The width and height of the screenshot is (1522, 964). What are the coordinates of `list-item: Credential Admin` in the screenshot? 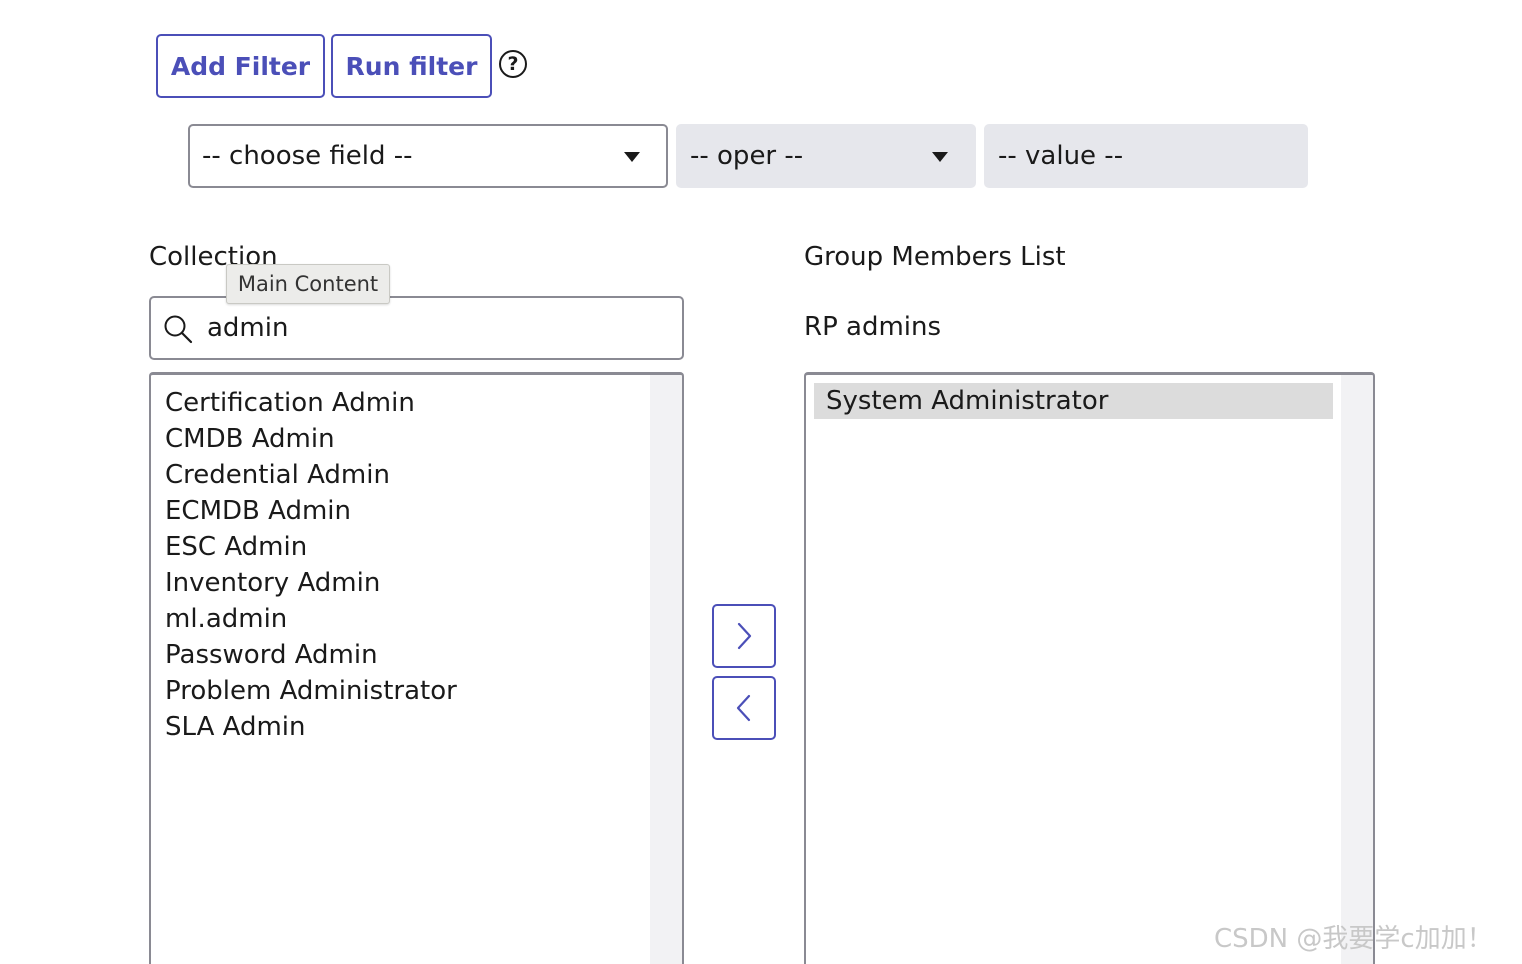 It's located at (400, 475).